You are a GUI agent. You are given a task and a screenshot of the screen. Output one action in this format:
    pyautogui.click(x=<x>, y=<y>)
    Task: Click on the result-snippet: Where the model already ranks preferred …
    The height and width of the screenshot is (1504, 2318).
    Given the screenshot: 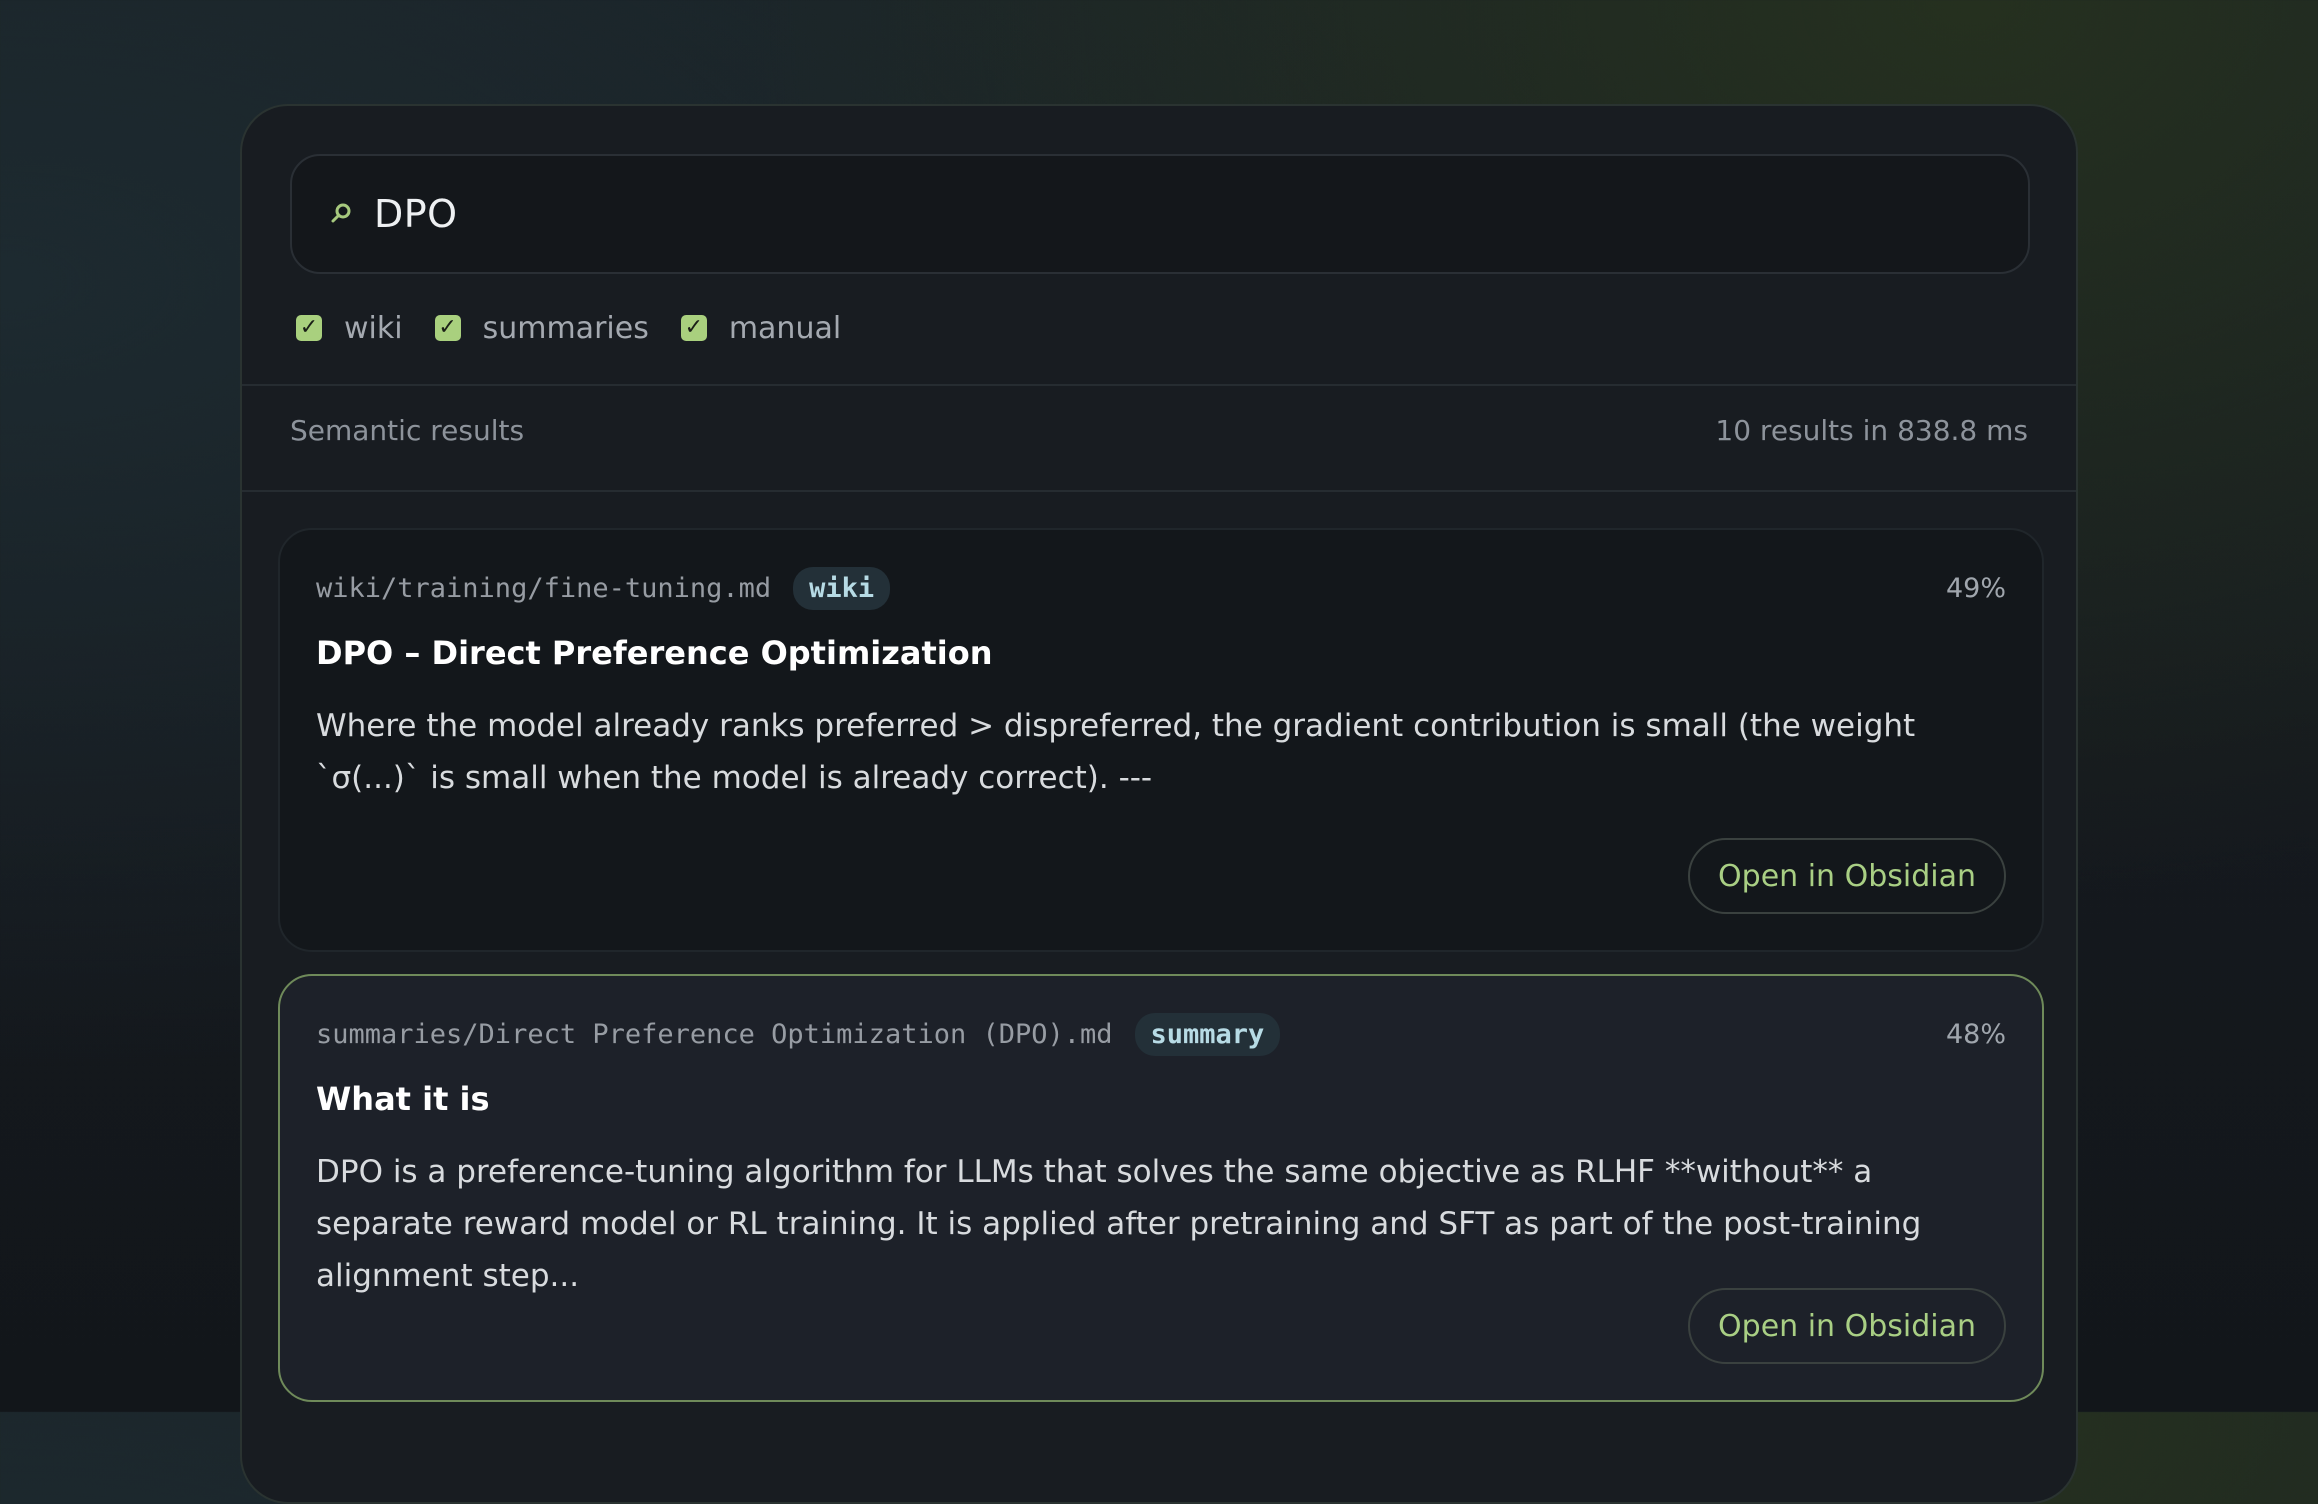 What is the action you would take?
    pyautogui.click(x=1116, y=752)
    